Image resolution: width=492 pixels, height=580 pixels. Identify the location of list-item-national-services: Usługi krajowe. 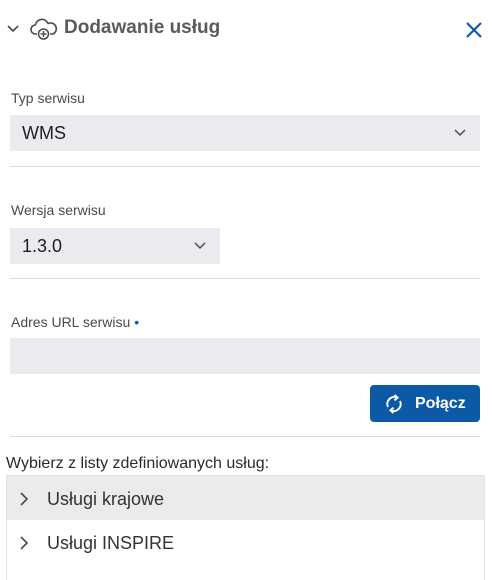
(245, 498).